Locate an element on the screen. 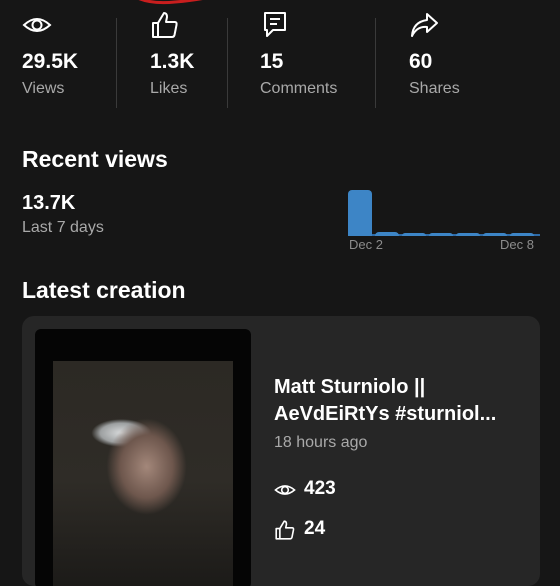 Image resolution: width=560 pixels, height=586 pixels. shares-value: 60 is located at coordinates (421, 61).